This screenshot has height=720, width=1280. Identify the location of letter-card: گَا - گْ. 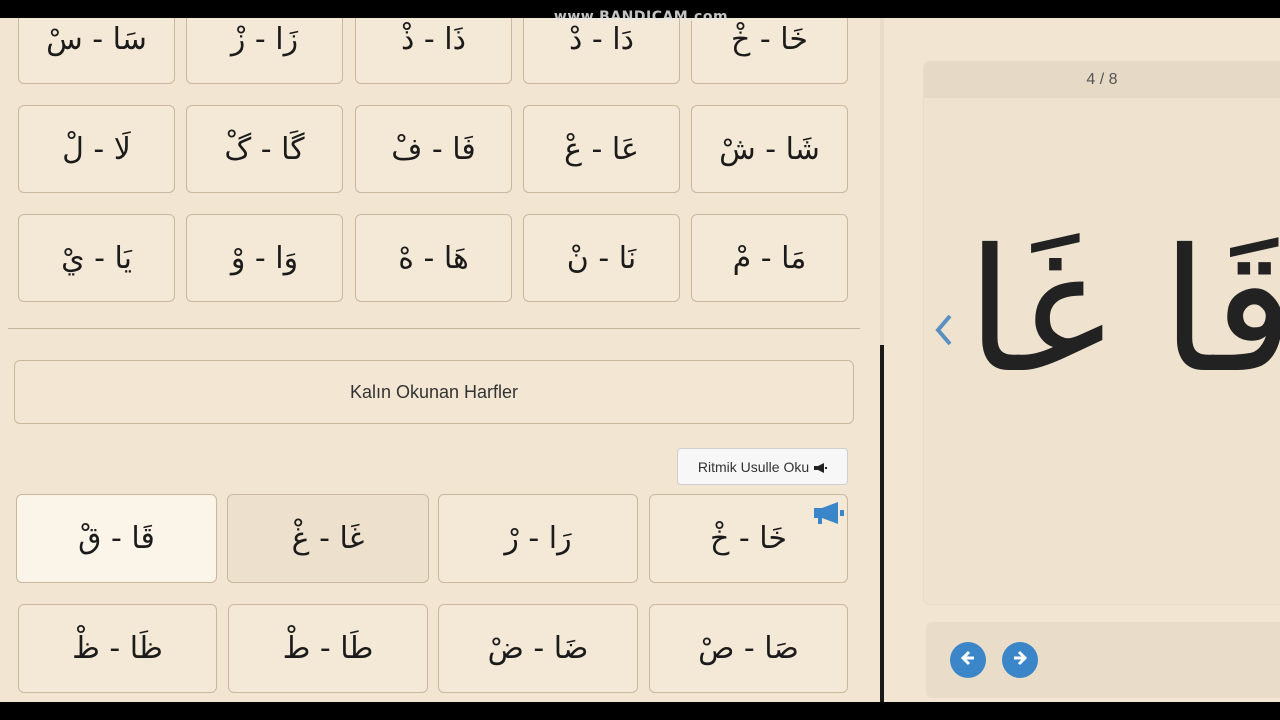
(264, 149).